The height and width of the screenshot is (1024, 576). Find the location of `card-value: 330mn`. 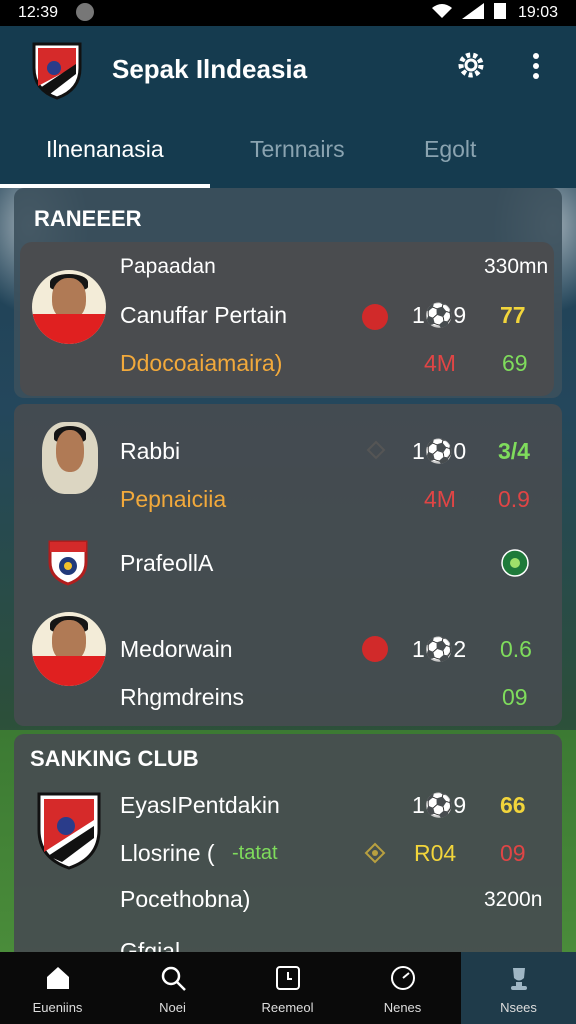

card-value: 330mn is located at coordinates (516, 266).